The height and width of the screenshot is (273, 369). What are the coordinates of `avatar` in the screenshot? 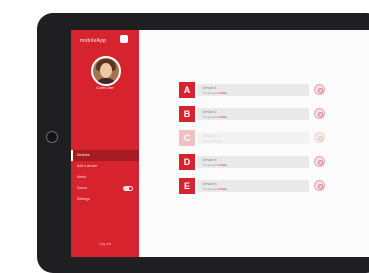 It's located at (106, 71).